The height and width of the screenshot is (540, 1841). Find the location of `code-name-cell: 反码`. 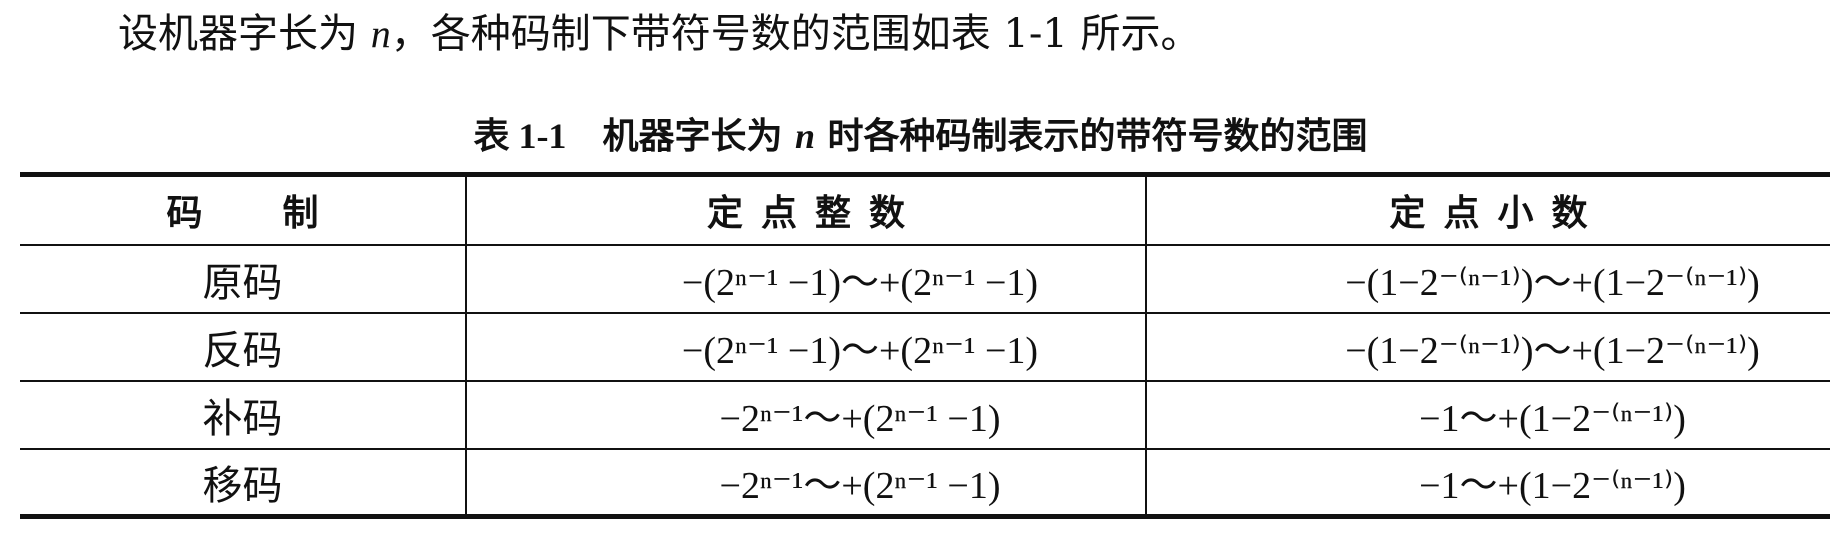

code-name-cell: 反码 is located at coordinates (243, 347).